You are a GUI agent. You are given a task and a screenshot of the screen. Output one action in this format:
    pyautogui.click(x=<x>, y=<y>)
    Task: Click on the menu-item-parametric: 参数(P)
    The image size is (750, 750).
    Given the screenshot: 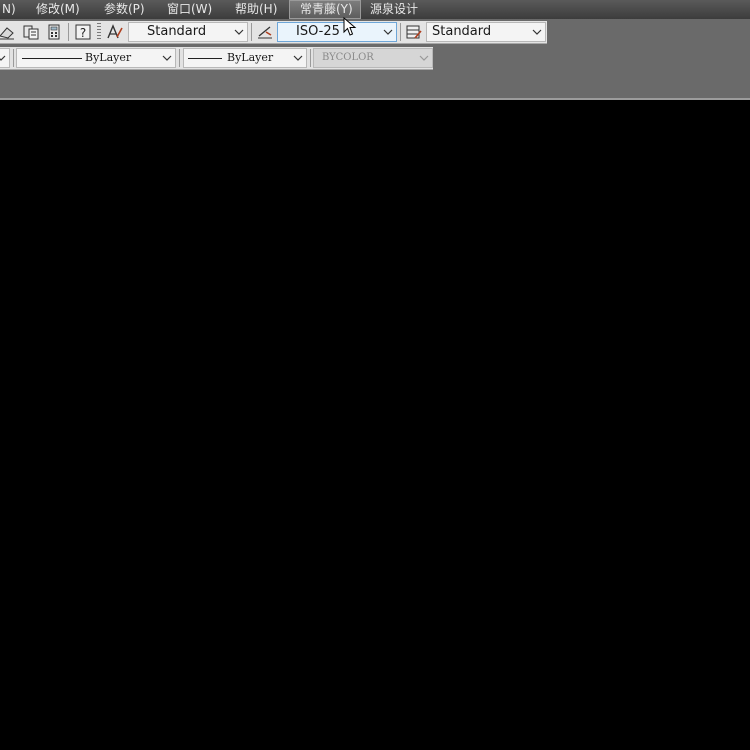 What is the action you would take?
    pyautogui.click(x=124, y=9)
    